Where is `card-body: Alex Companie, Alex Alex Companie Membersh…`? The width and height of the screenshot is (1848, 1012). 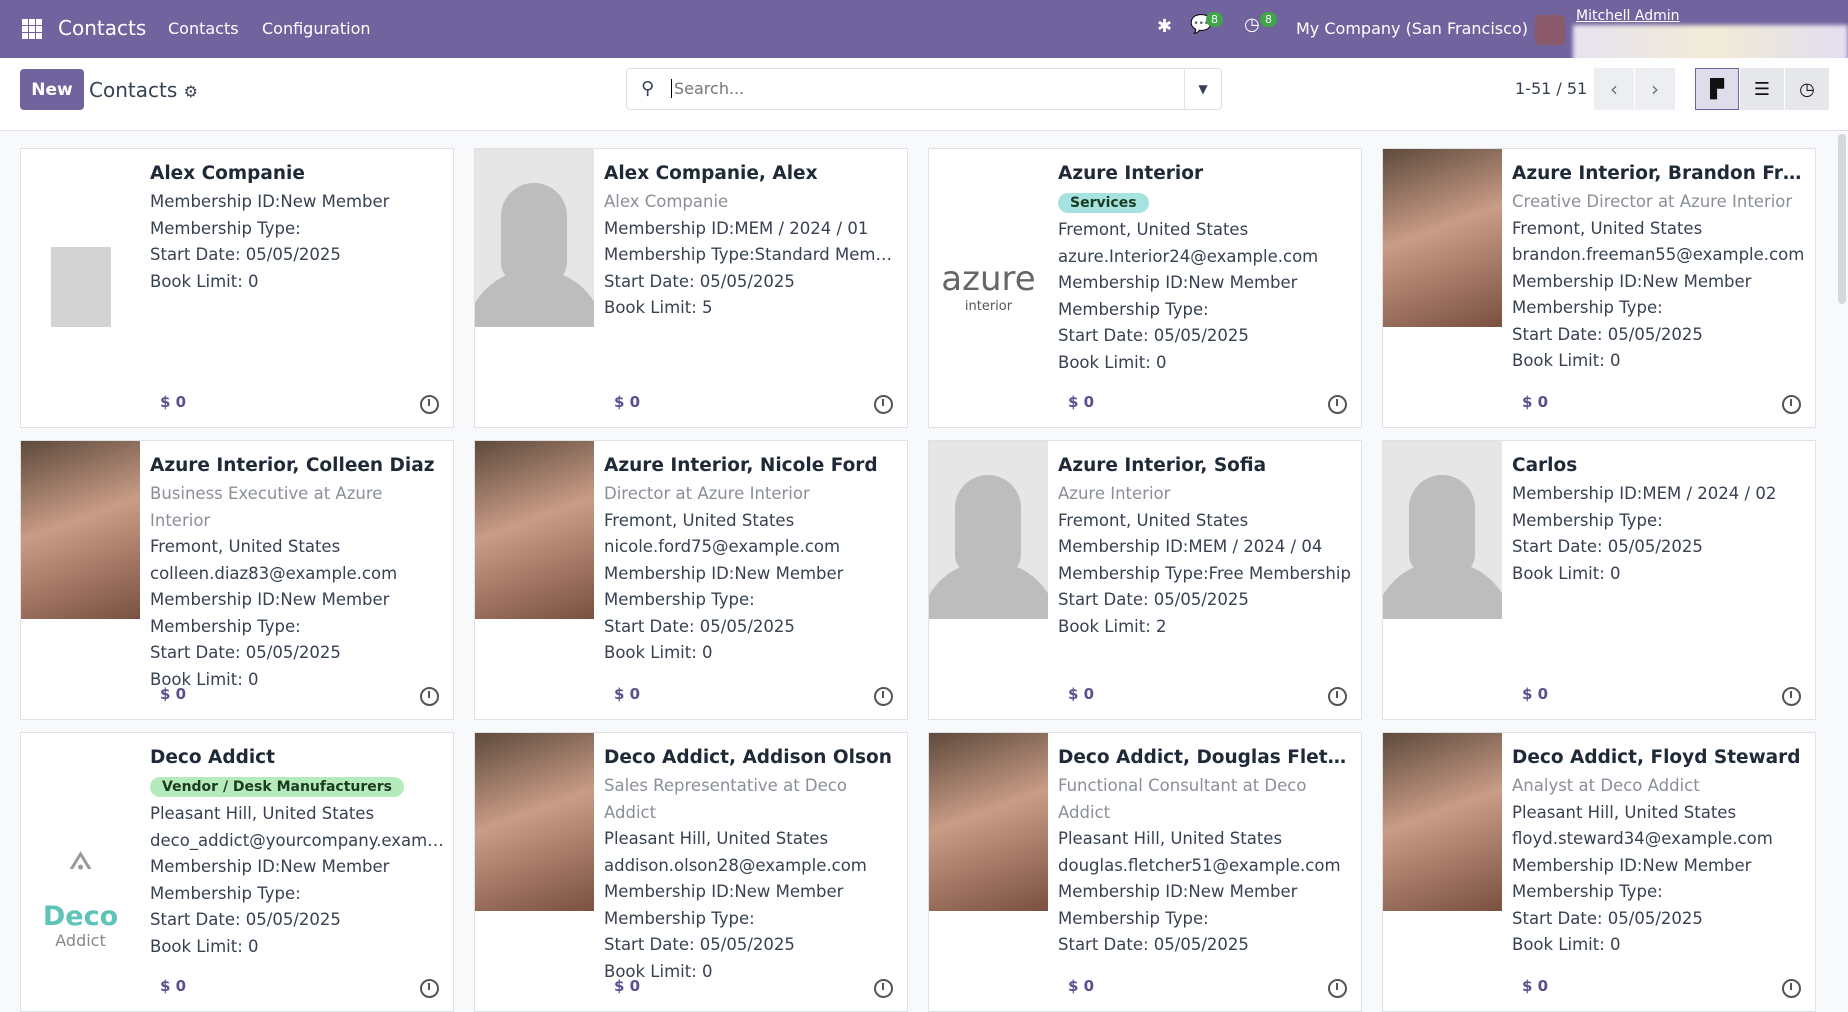
card-body: Alex Companie, Alex Alex Companie Membersh… is located at coordinates (751, 241).